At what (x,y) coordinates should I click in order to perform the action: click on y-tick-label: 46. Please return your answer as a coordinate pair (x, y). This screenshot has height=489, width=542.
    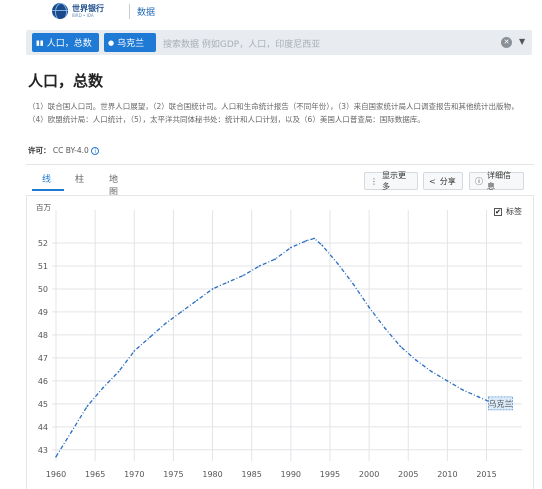
    Looking at the image, I should click on (43, 381).